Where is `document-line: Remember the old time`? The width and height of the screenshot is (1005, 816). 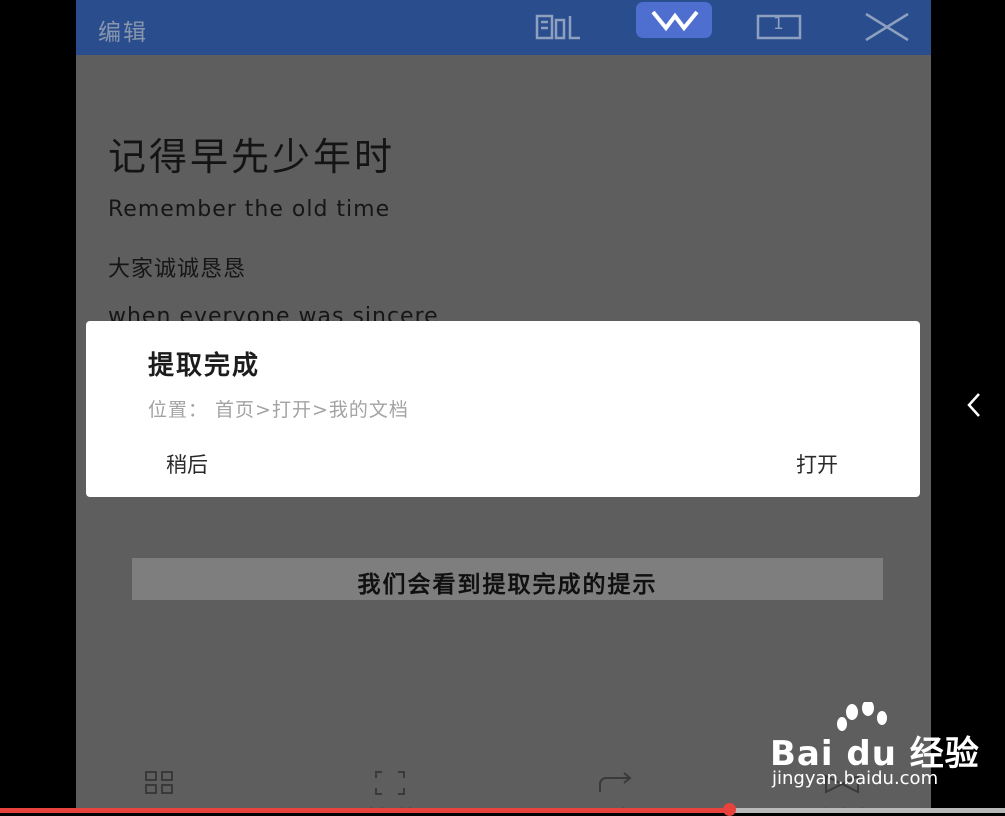
document-line: Remember the old time is located at coordinates (249, 209).